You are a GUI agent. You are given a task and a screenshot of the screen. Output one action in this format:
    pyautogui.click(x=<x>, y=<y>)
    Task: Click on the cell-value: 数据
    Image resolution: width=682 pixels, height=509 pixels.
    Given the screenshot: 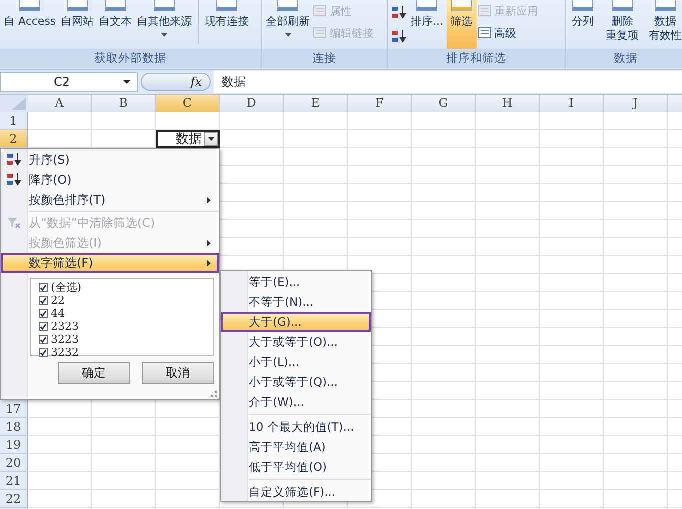 What is the action you would take?
    pyautogui.click(x=189, y=139)
    